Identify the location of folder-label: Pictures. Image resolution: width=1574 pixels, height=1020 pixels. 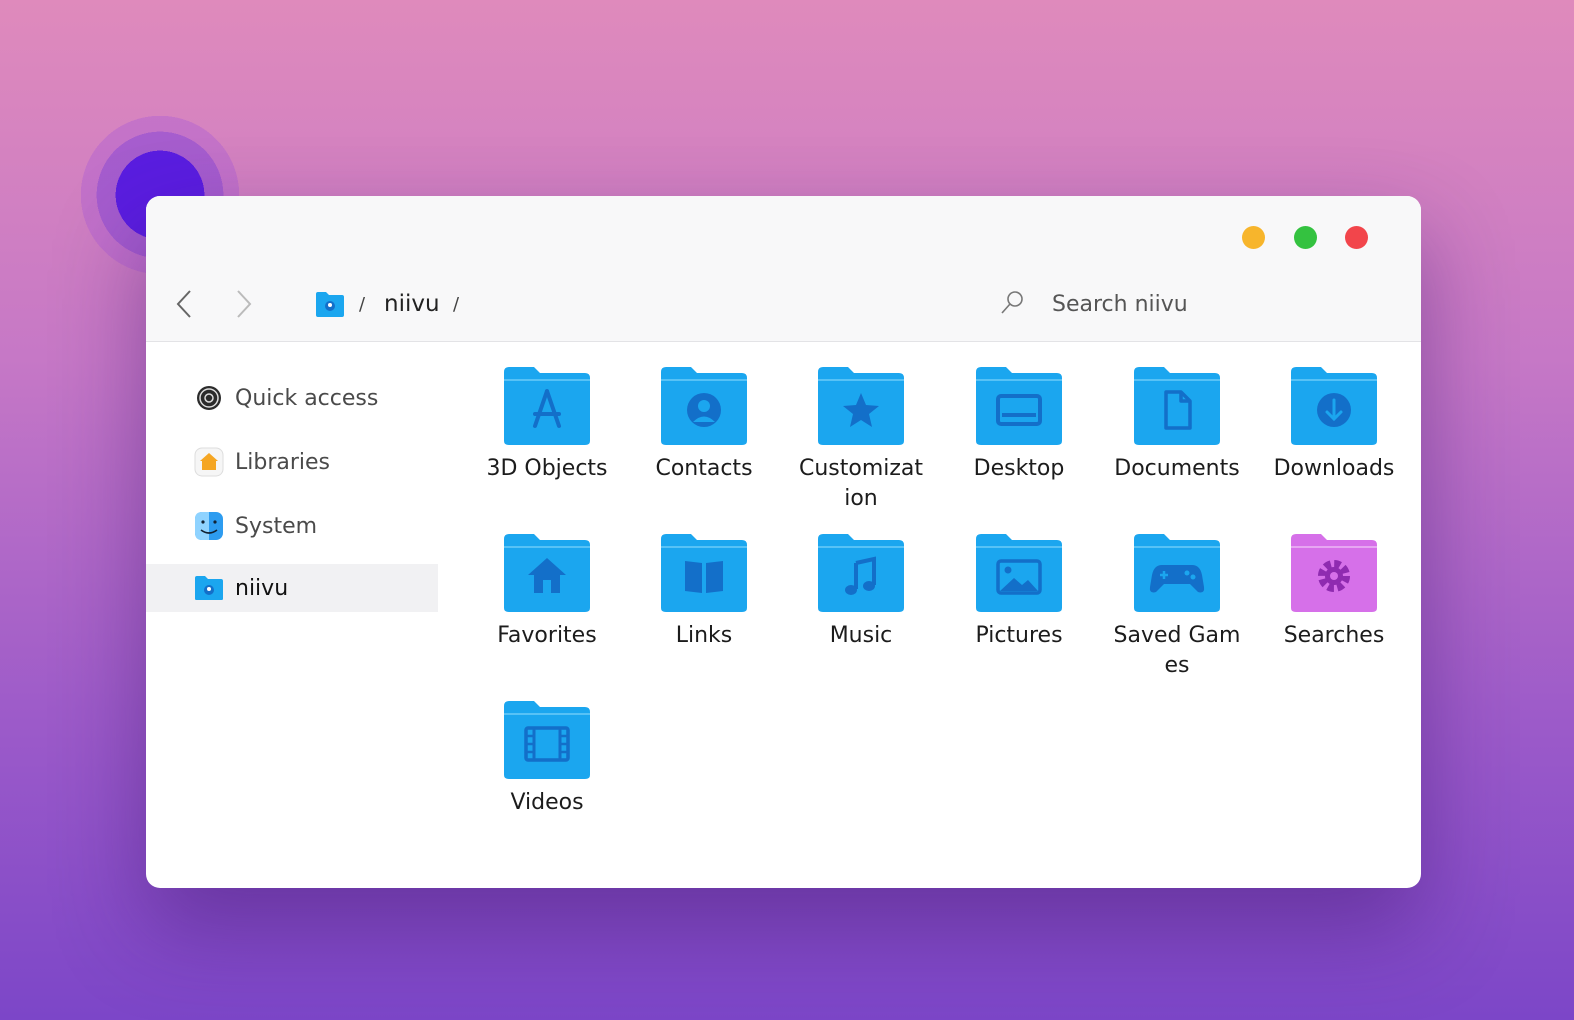
(1019, 635).